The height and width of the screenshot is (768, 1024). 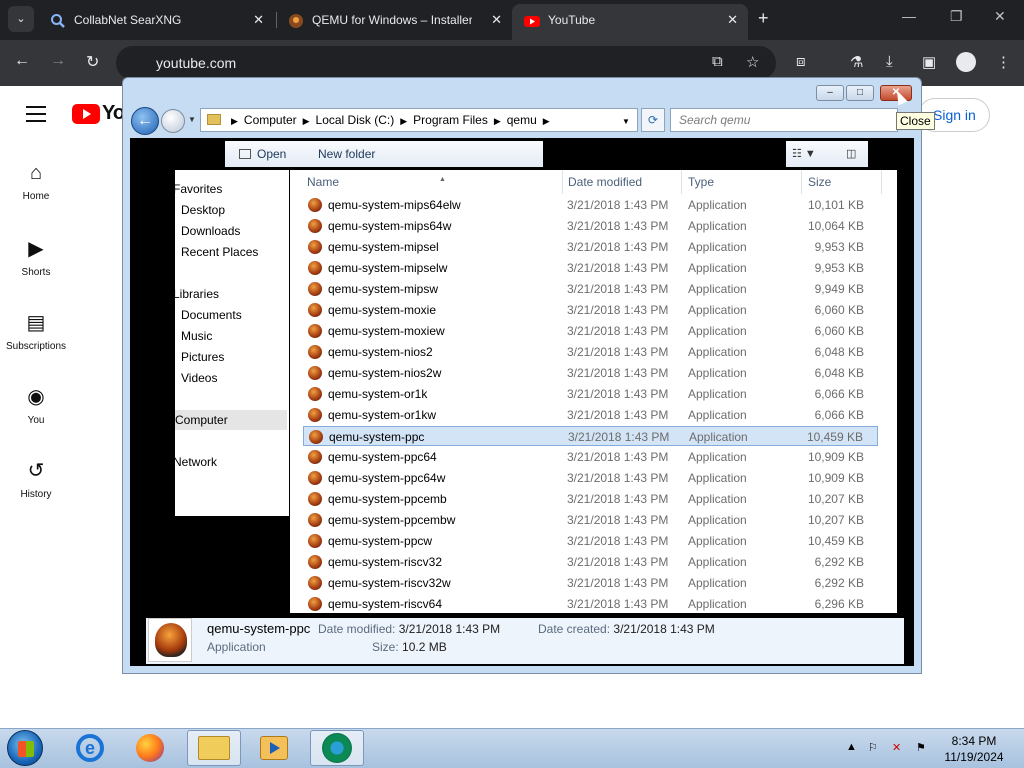 I want to click on tab-search-button: ⌄, so click(x=21, y=19).